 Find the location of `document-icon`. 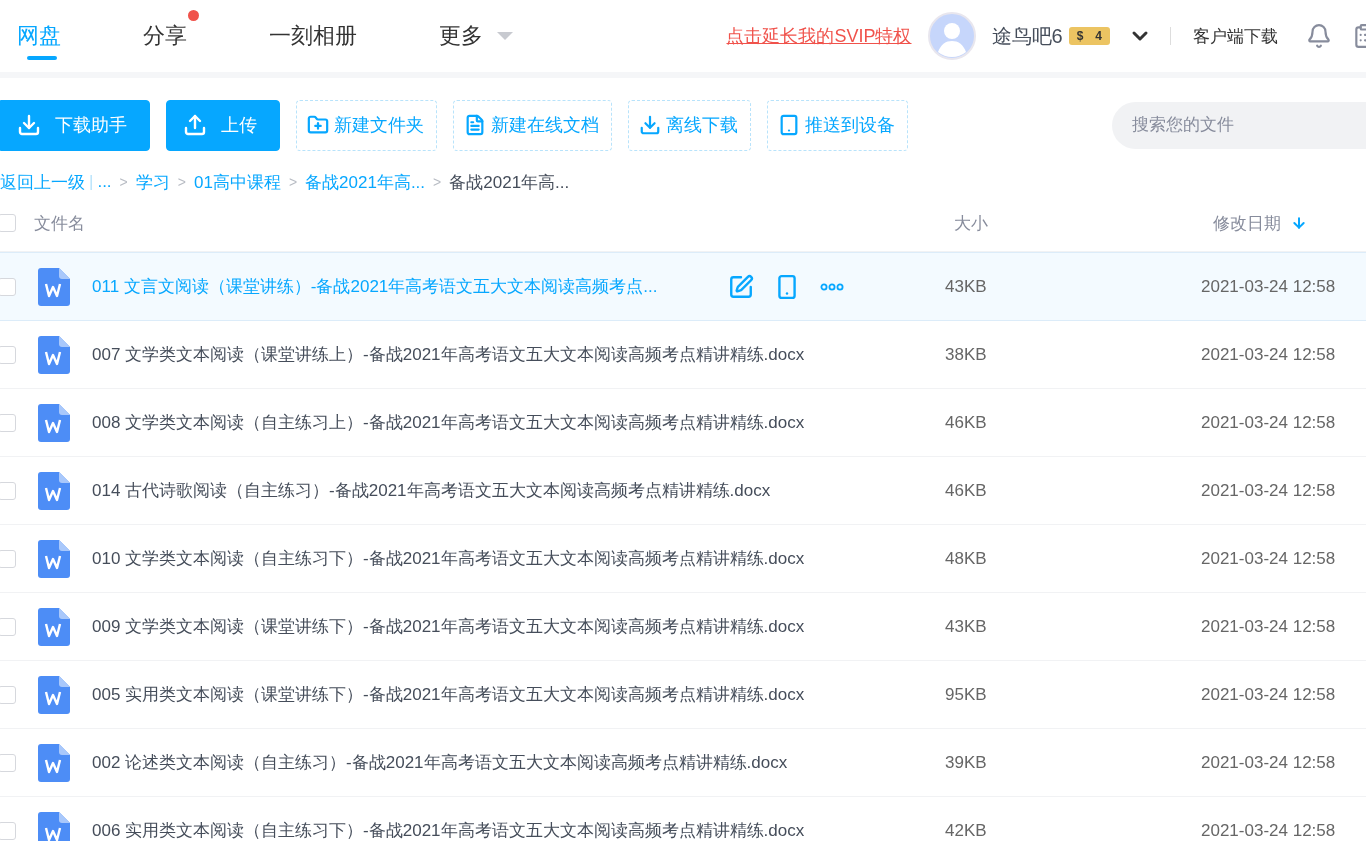

document-icon is located at coordinates (475, 125).